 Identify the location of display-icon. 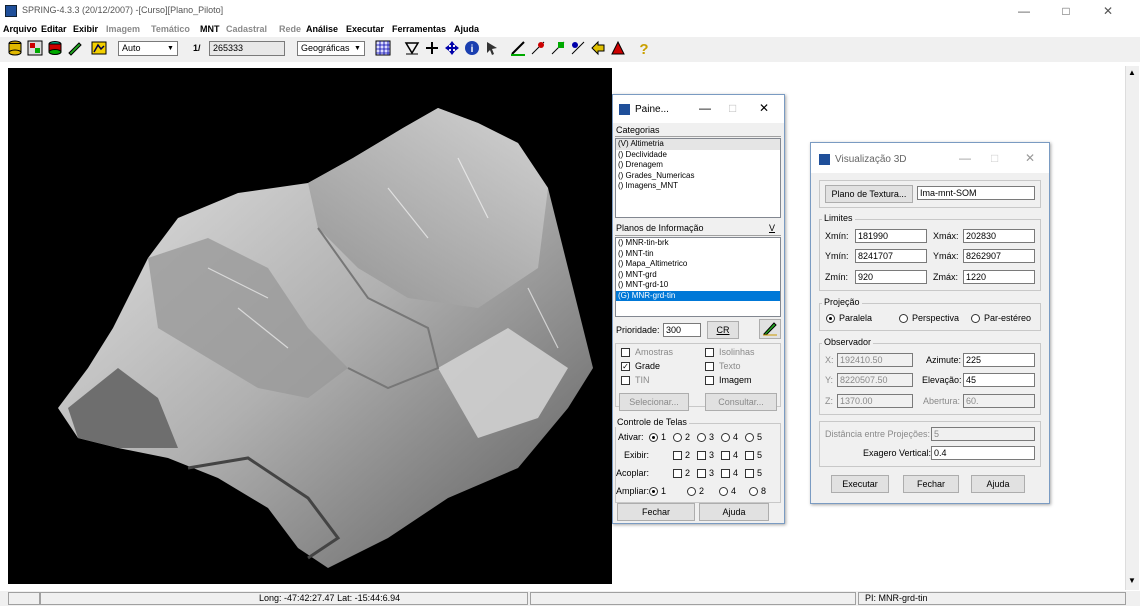
(100, 48).